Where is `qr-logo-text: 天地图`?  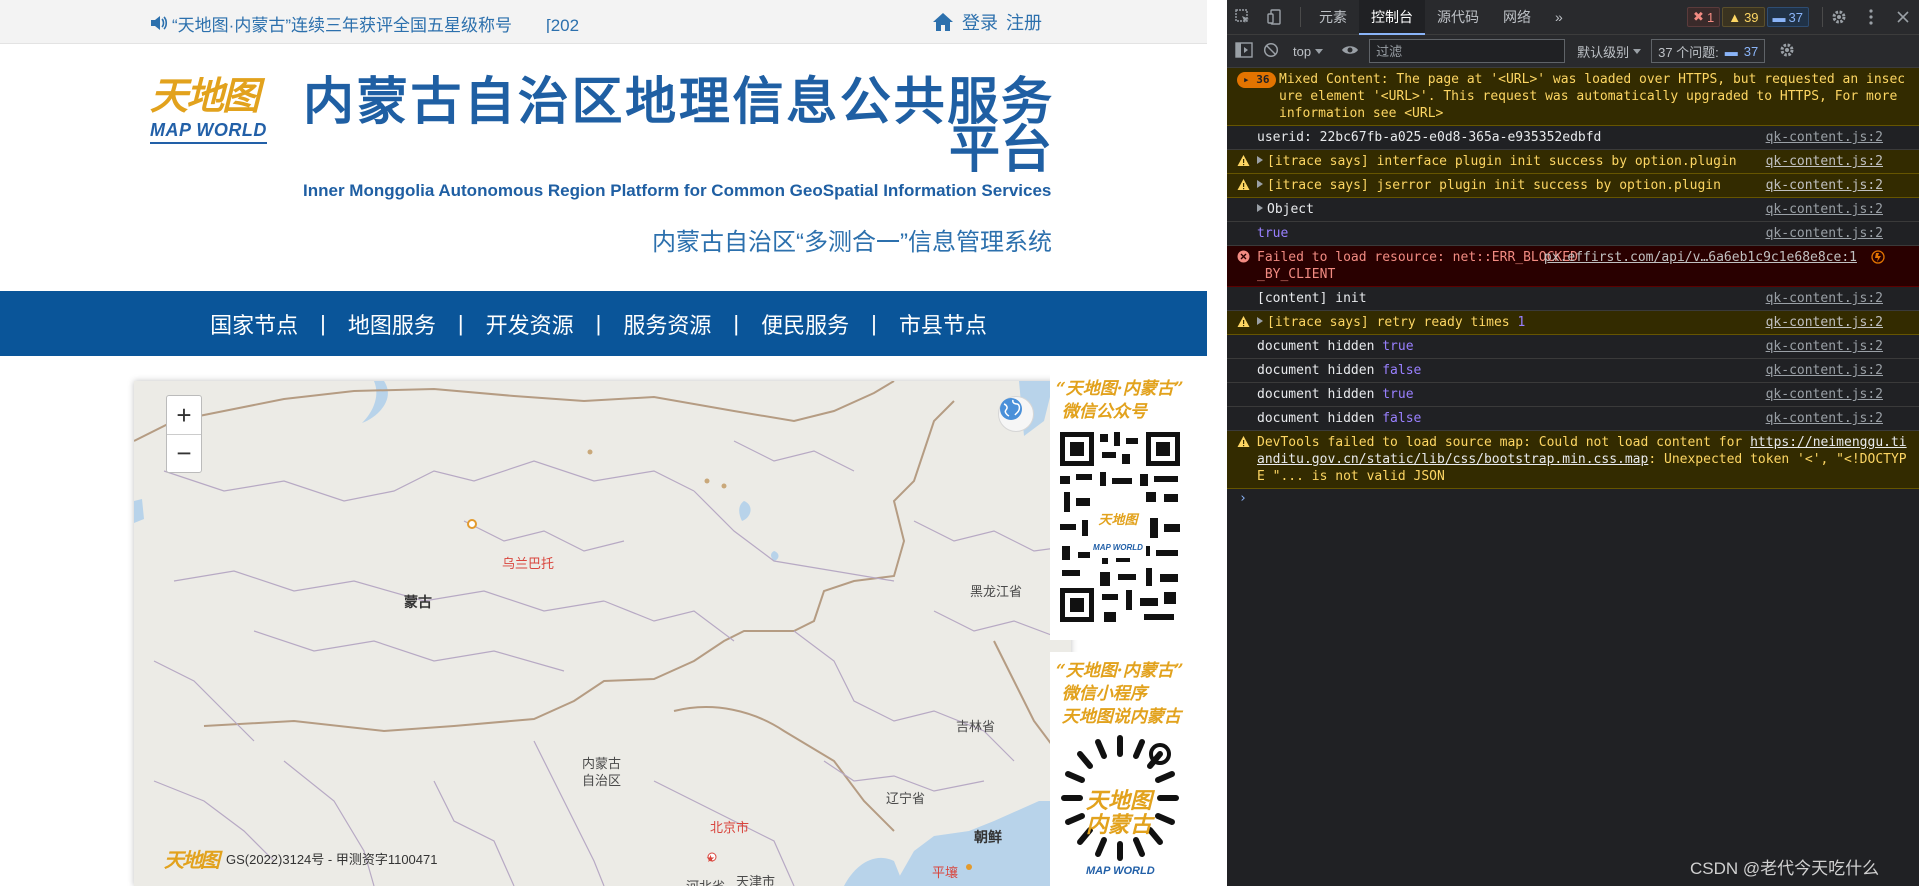 qr-logo-text: 天地图 is located at coordinates (1118, 520).